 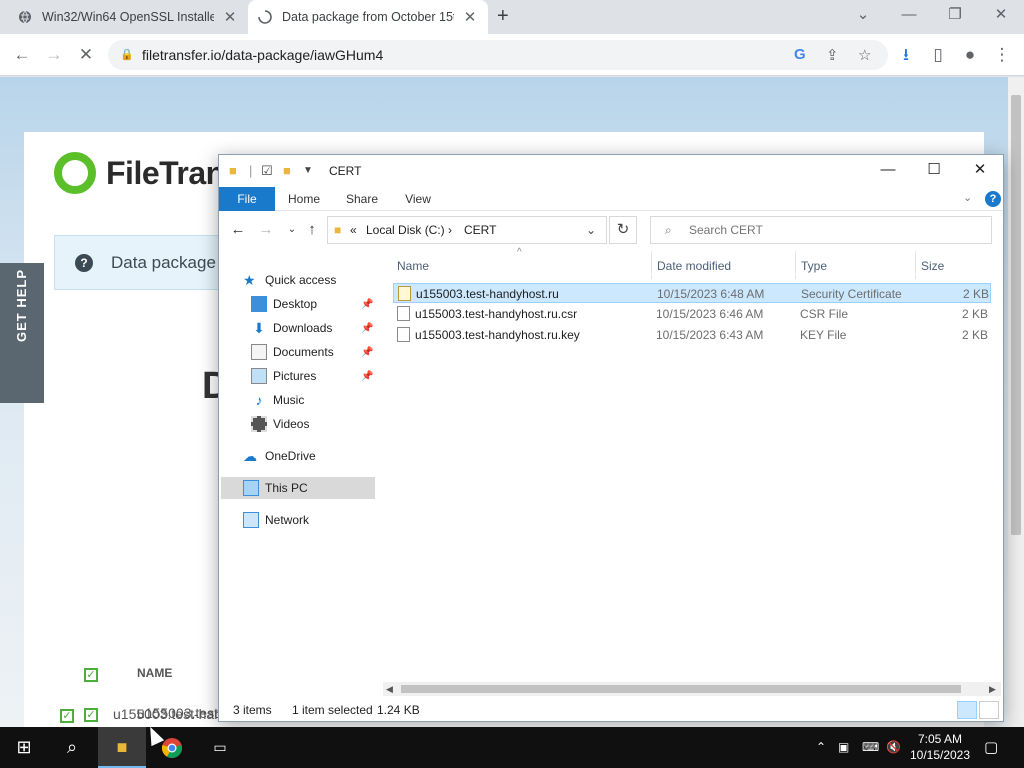 I want to click on breadcrumb-drive: Local Disk (C:), so click(x=405, y=230).